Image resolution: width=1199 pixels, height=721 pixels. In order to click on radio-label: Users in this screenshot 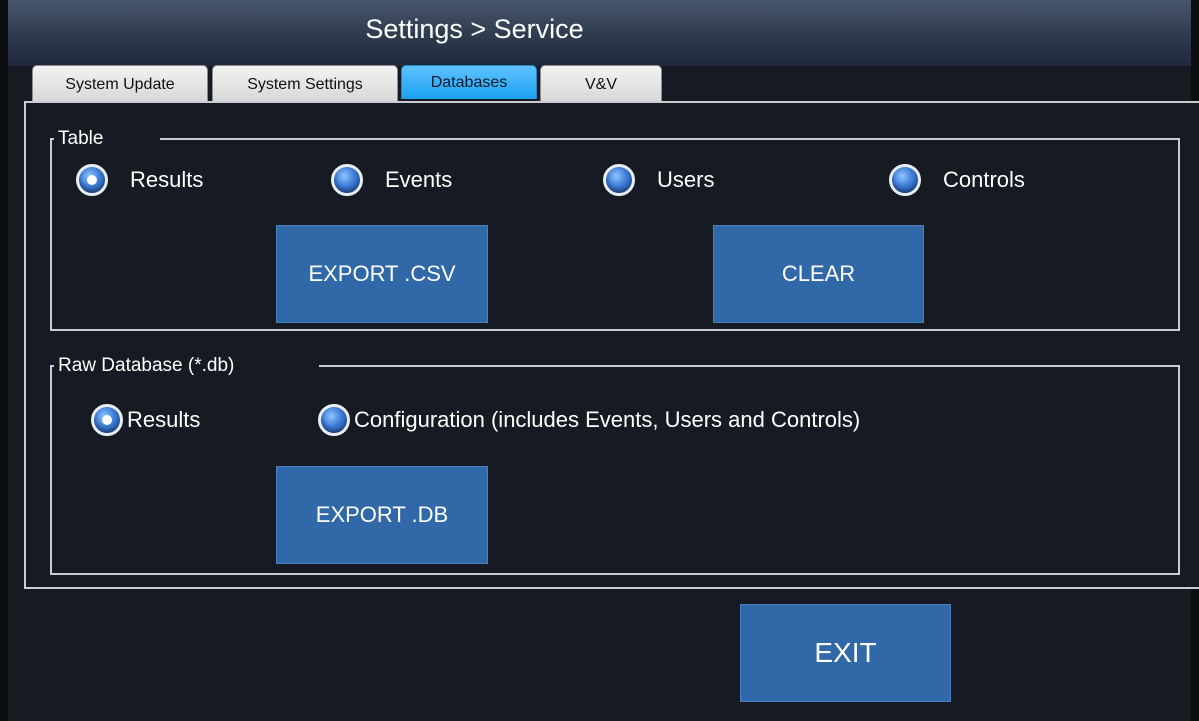, I will do `click(686, 179)`.